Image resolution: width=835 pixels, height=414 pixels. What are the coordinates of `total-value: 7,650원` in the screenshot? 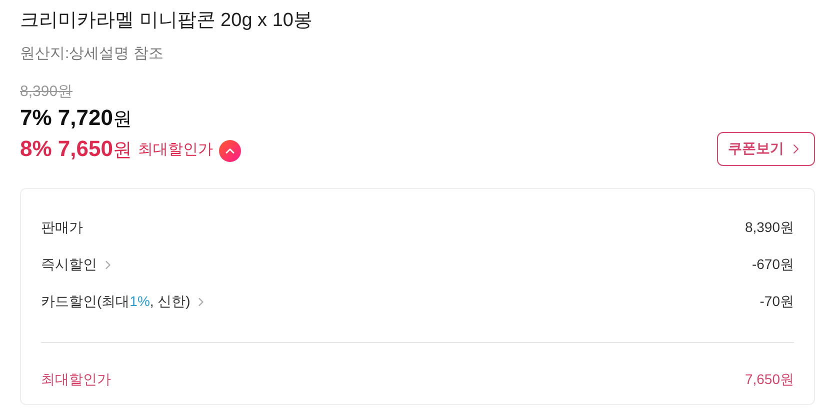 It's located at (769, 379).